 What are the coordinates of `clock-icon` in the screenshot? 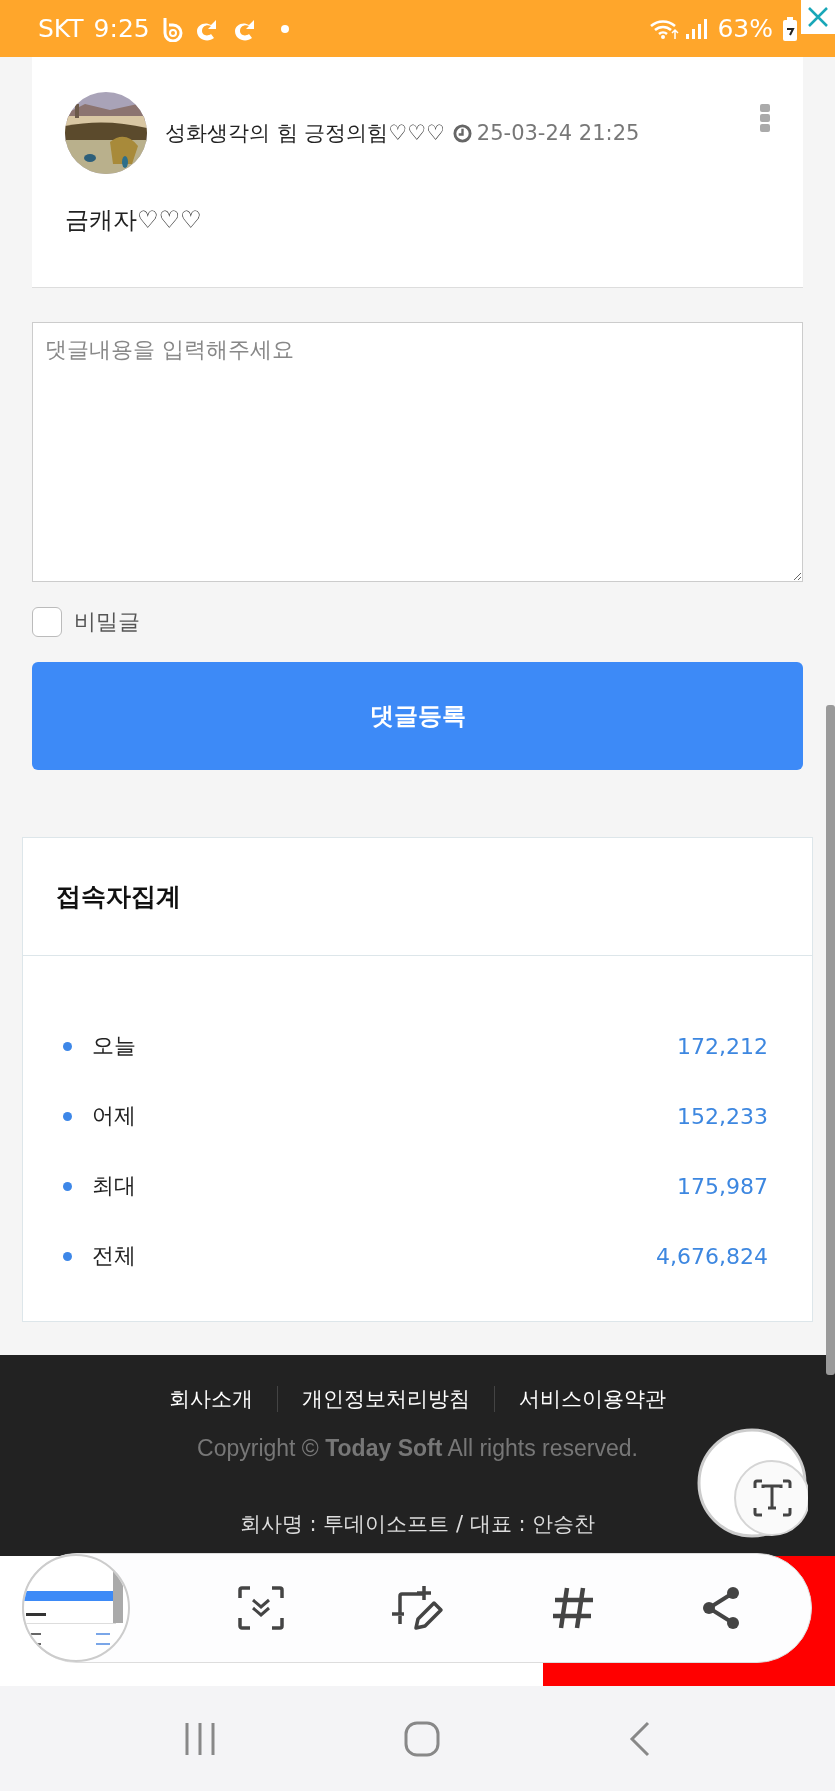 It's located at (462, 133).